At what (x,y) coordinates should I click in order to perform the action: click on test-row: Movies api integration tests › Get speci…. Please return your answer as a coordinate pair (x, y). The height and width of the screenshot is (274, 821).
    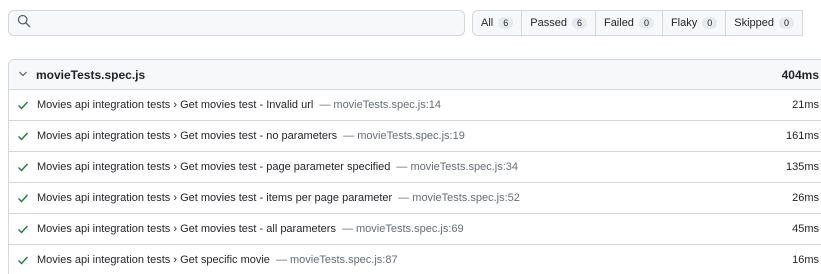
    Looking at the image, I should click on (415, 259).